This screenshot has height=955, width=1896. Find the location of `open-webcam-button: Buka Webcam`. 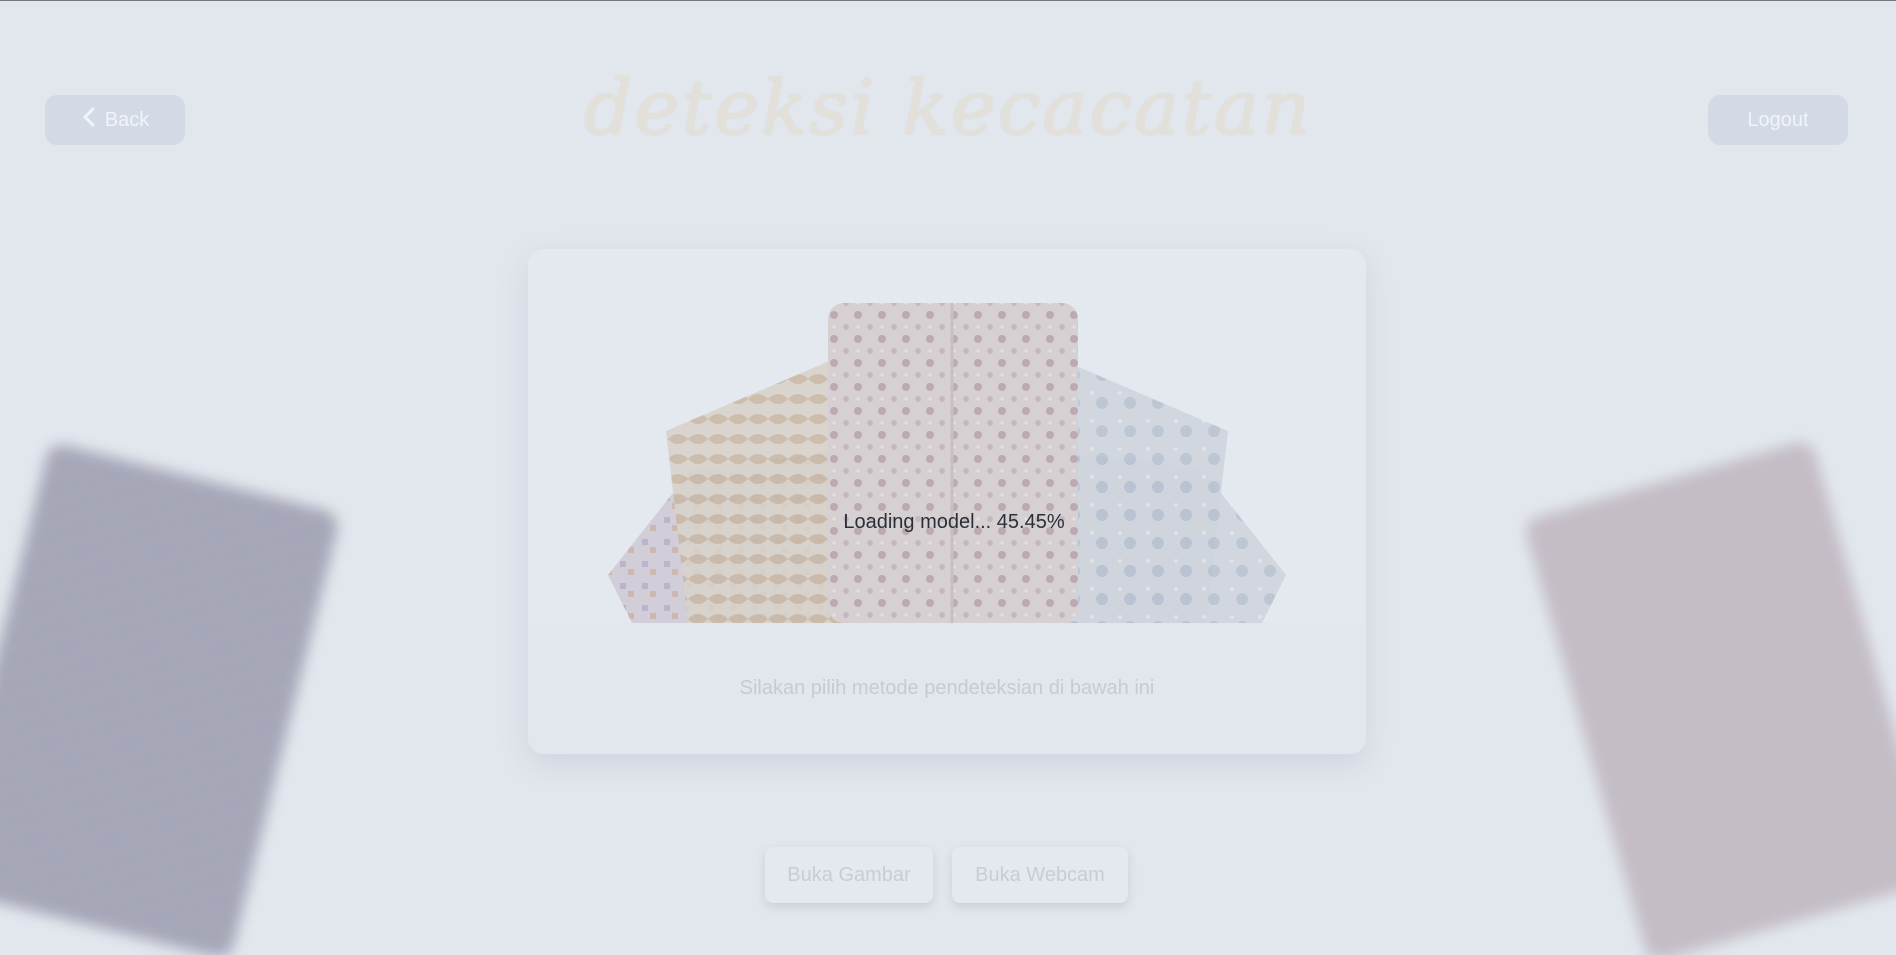

open-webcam-button: Buka Webcam is located at coordinates (1040, 875).